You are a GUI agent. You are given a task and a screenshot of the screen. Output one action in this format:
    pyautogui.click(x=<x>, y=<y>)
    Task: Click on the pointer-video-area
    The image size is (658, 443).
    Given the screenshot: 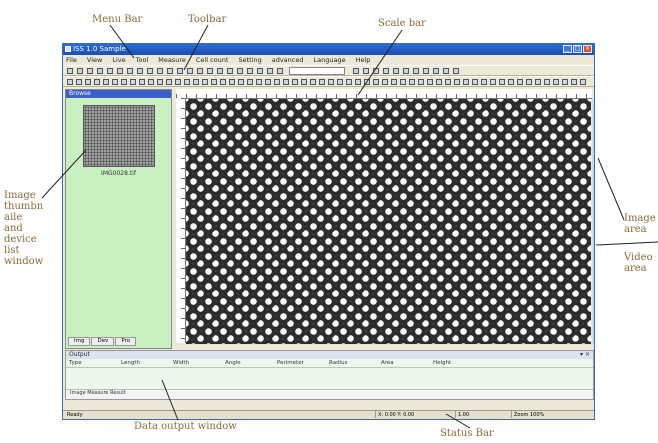 What is the action you would take?
    pyautogui.click(x=626, y=243)
    